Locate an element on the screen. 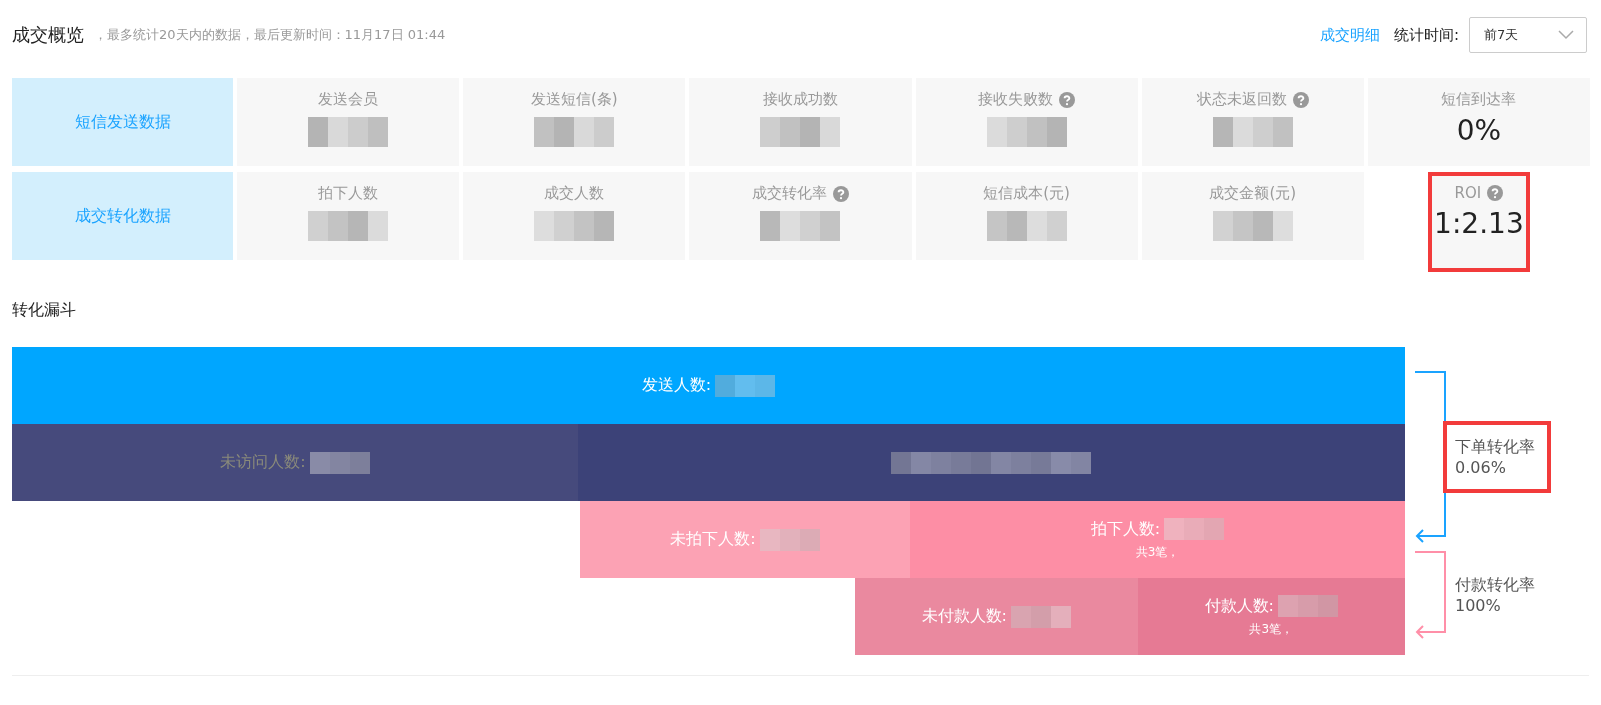 This screenshot has width=1601, height=705. metric-label: 短信到达率 is located at coordinates (1479, 99).